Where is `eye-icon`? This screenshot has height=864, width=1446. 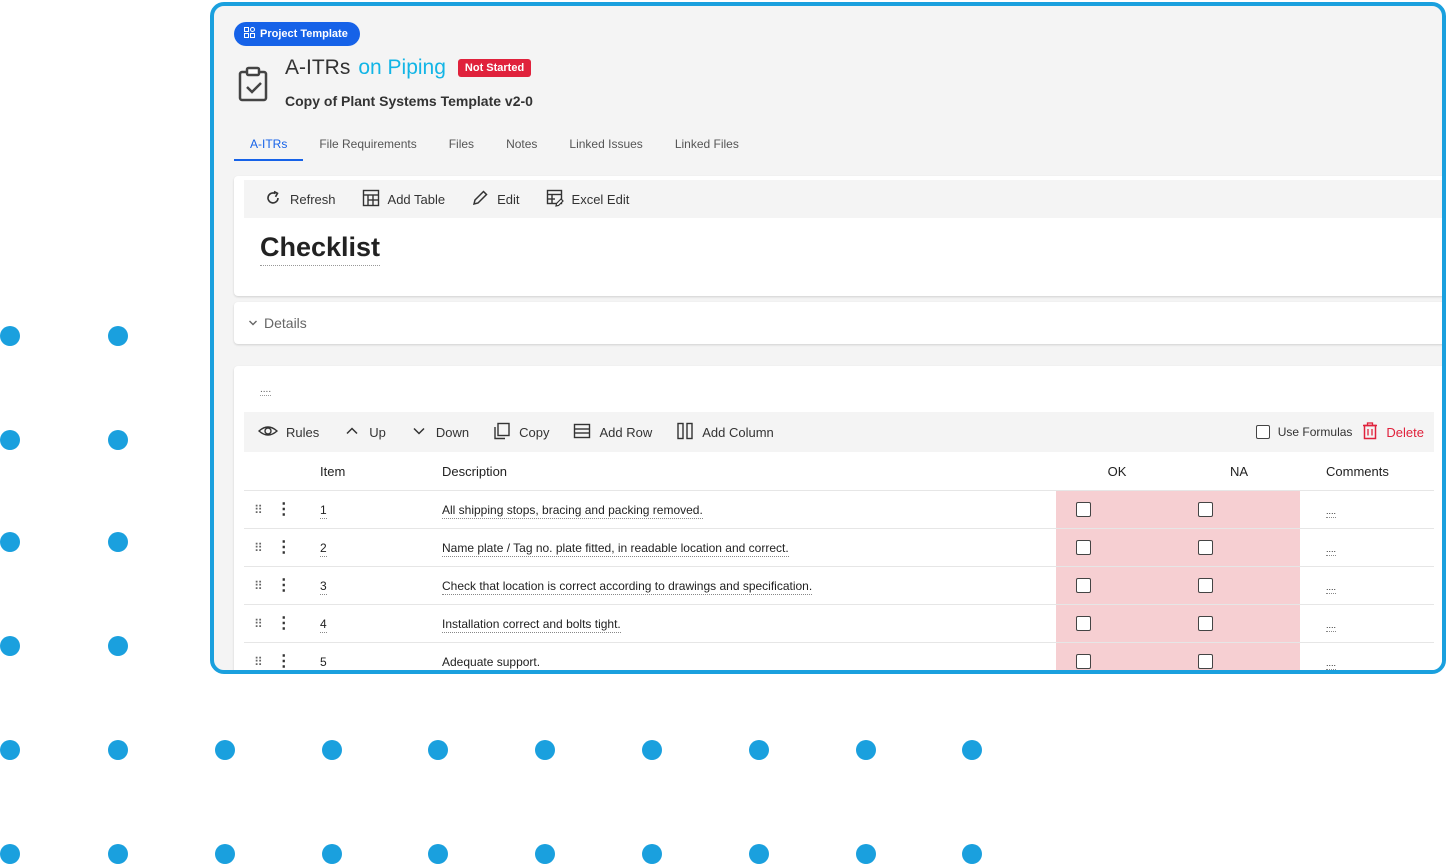
eye-icon is located at coordinates (268, 432).